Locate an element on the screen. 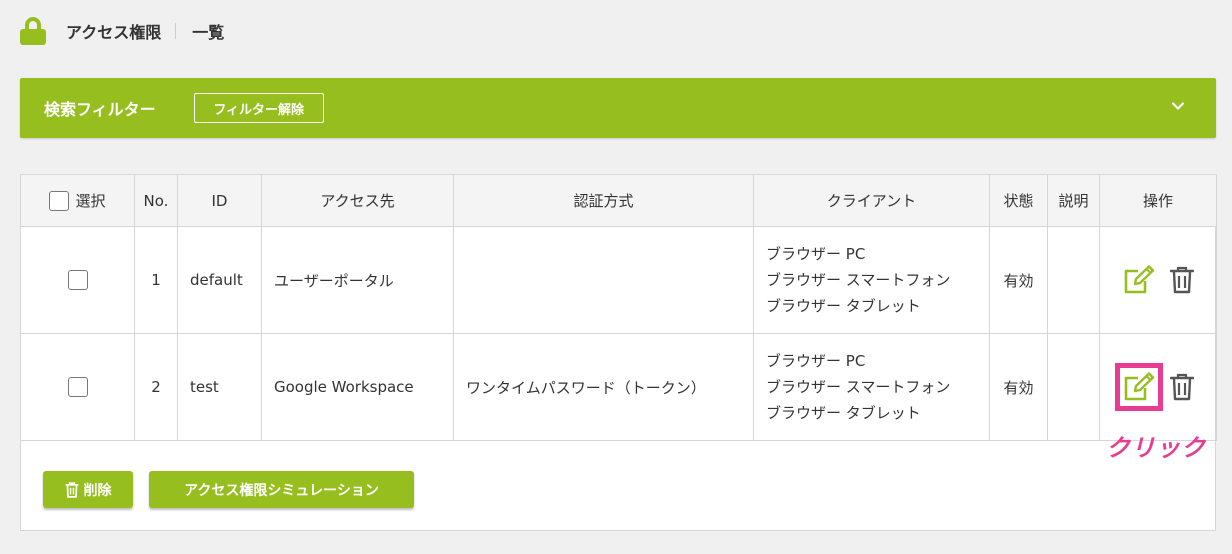  header-desc: 説明 is located at coordinates (1073, 200).